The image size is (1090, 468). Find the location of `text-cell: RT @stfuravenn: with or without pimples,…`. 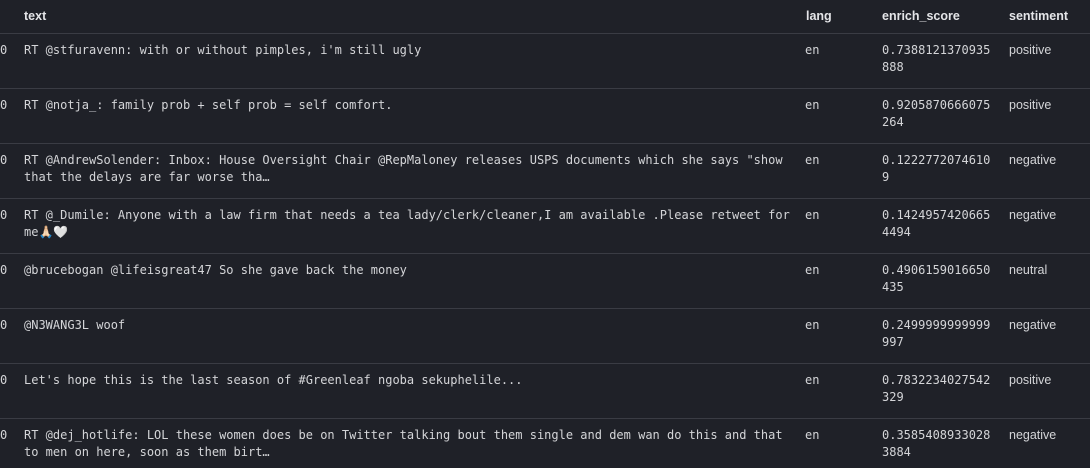

text-cell: RT @stfuravenn: with or without pimples,… is located at coordinates (223, 50).